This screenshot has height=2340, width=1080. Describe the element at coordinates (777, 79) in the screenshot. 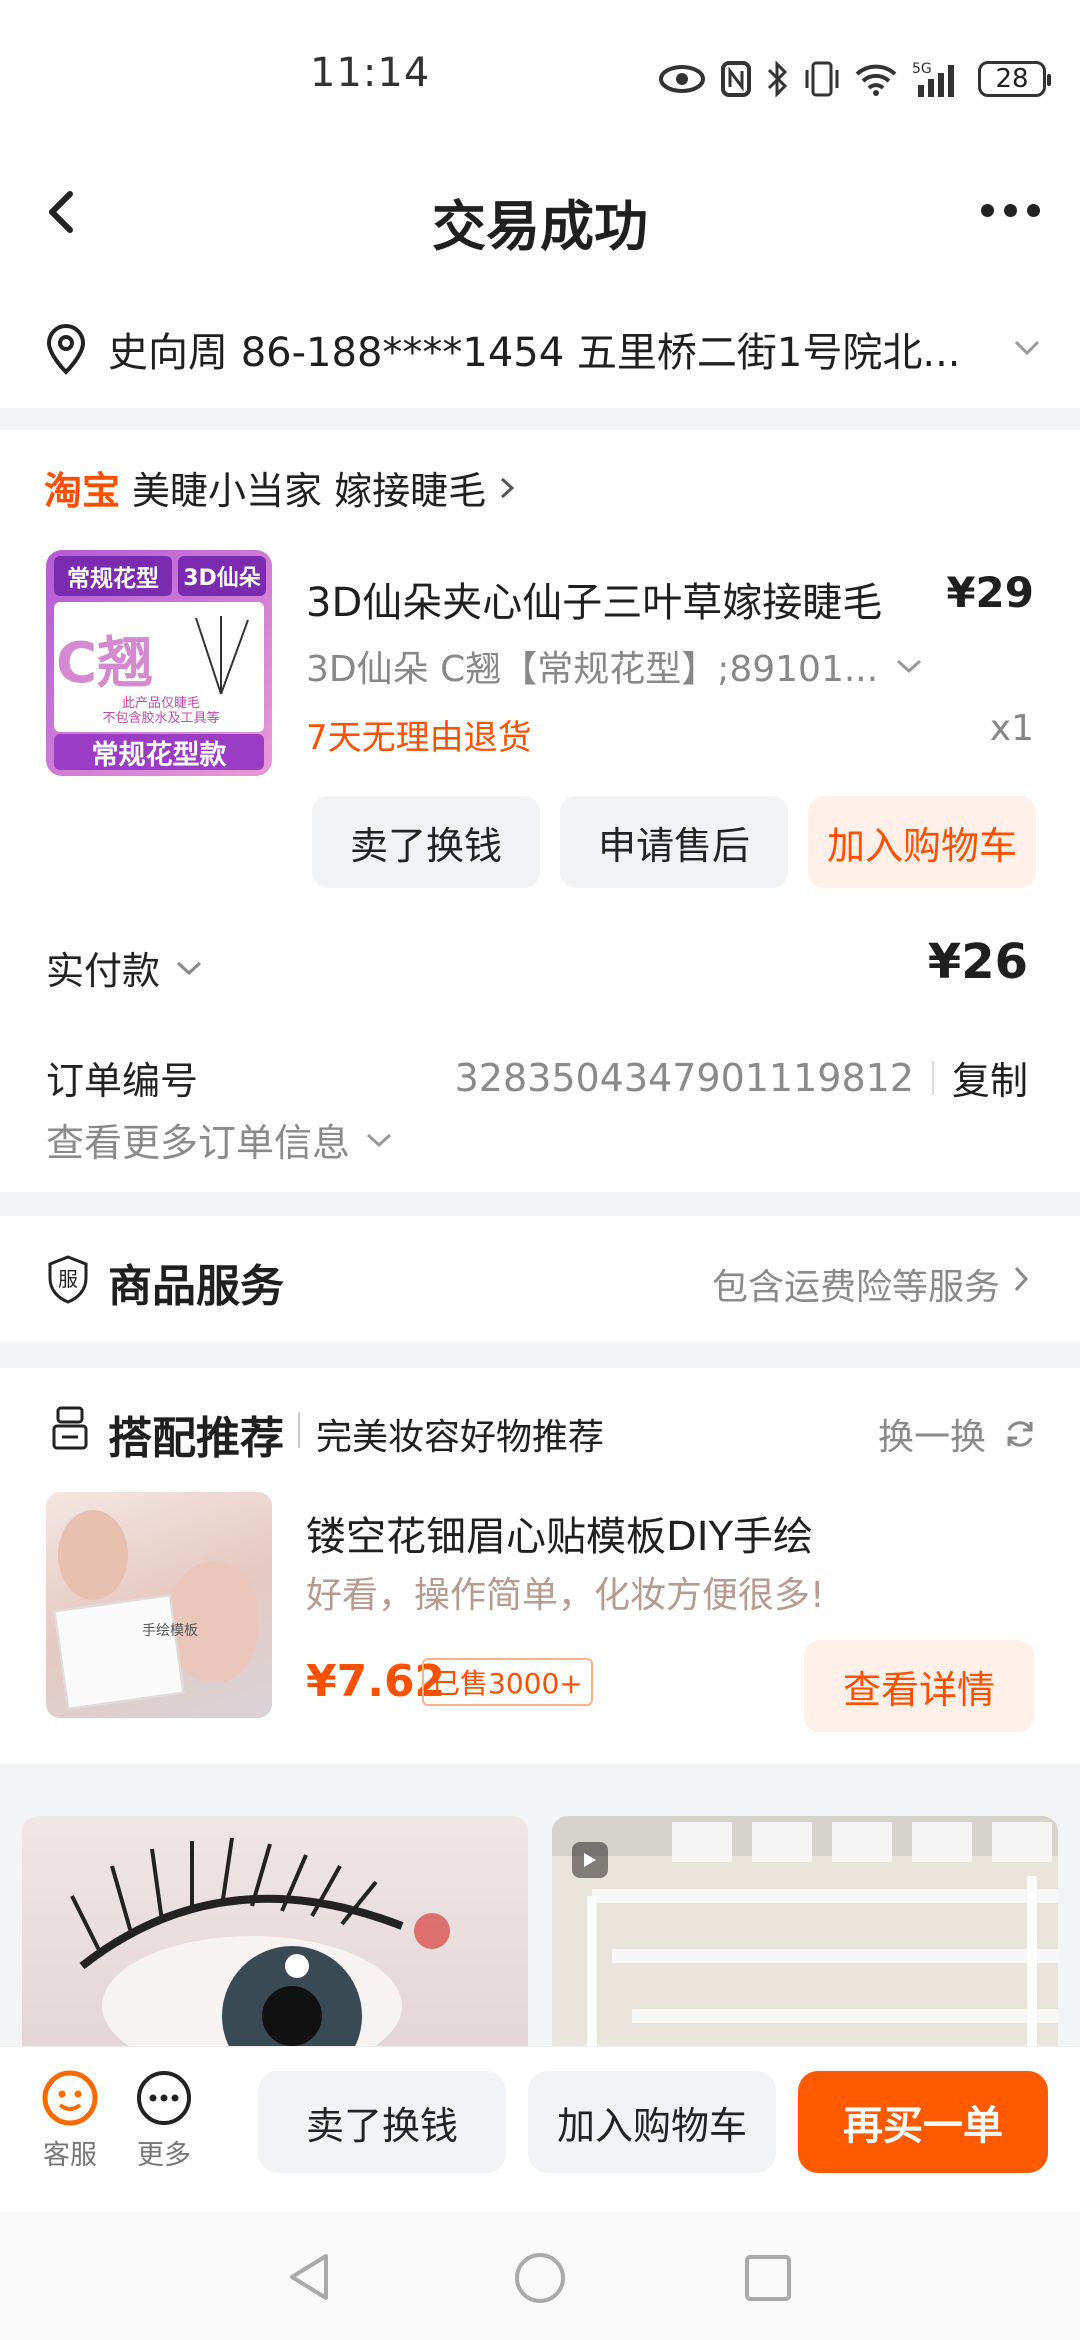

I see `bluetooth-icon` at that location.